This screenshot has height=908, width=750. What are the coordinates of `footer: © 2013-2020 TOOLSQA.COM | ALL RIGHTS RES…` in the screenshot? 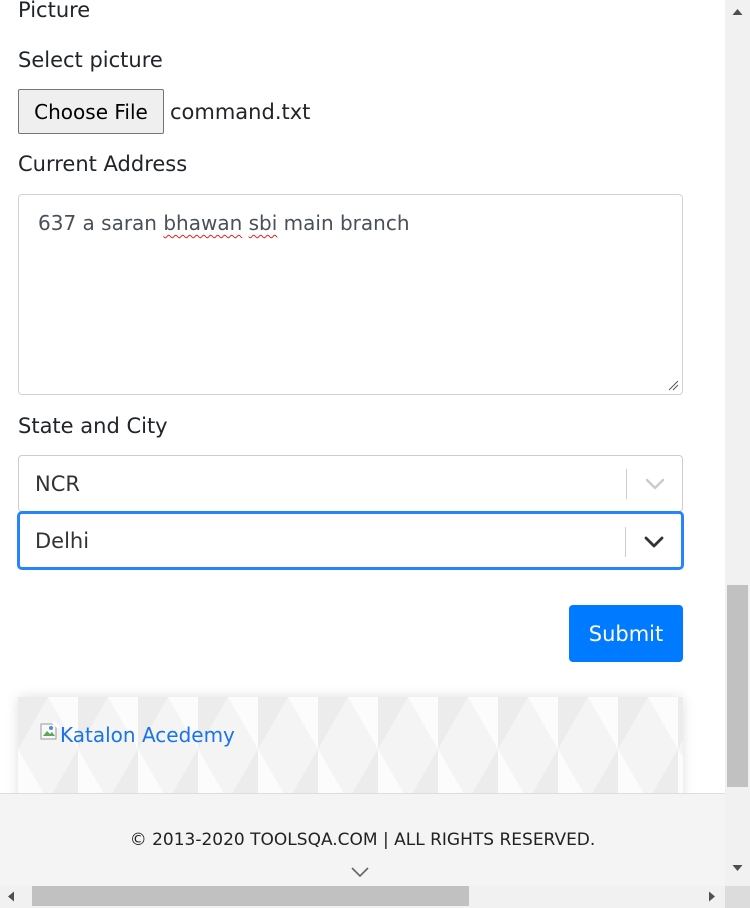 It's located at (362, 839).